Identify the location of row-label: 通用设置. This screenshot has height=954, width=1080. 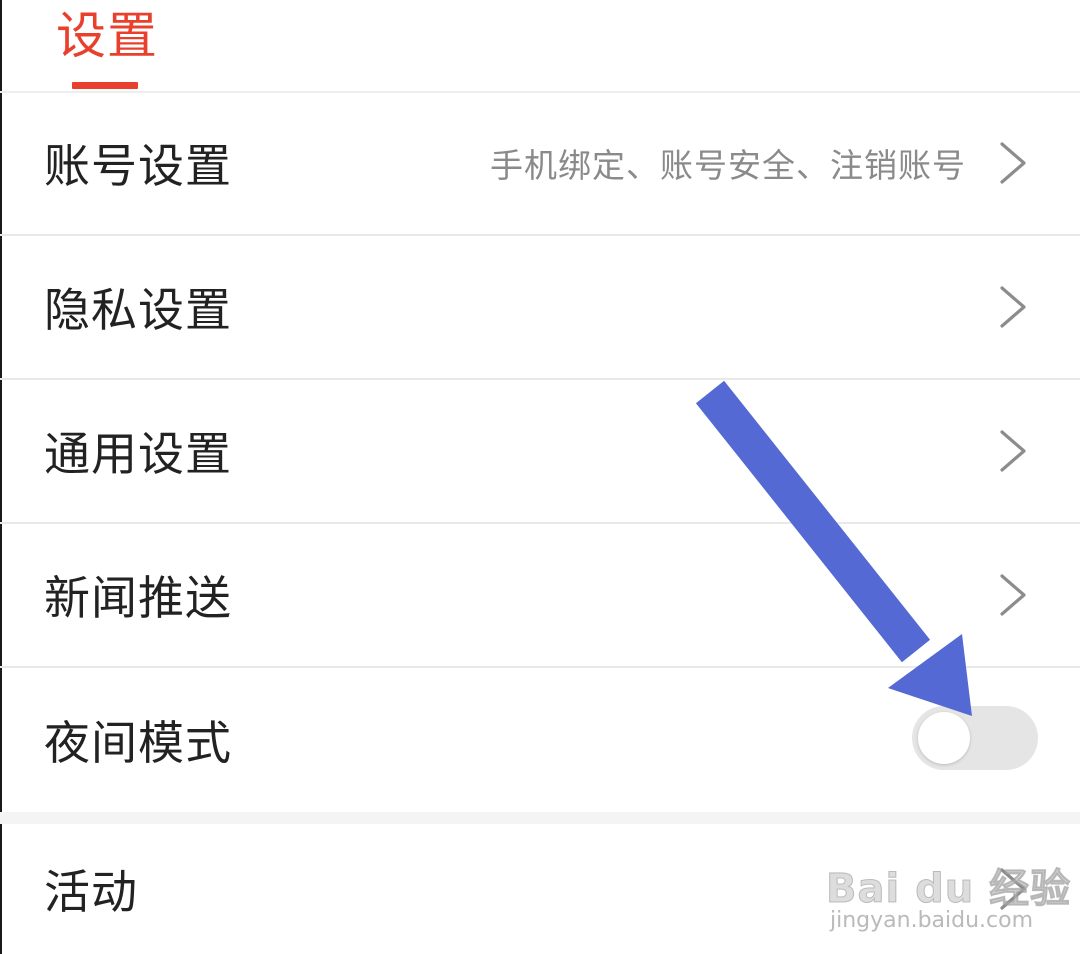
(138, 454).